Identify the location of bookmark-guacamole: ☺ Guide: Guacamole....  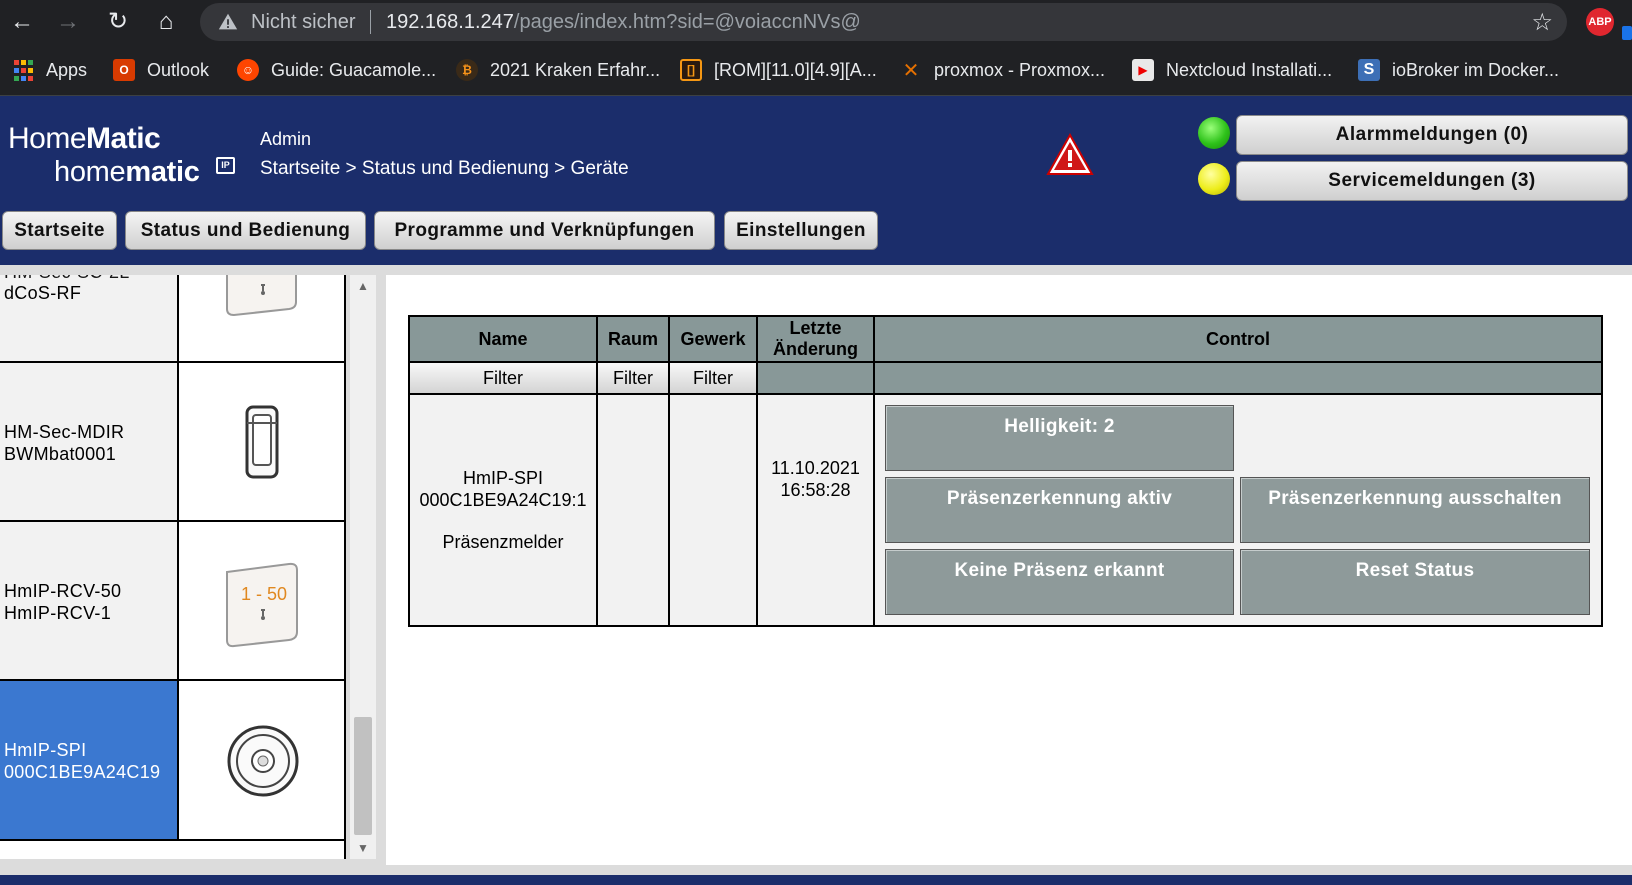
(336, 70).